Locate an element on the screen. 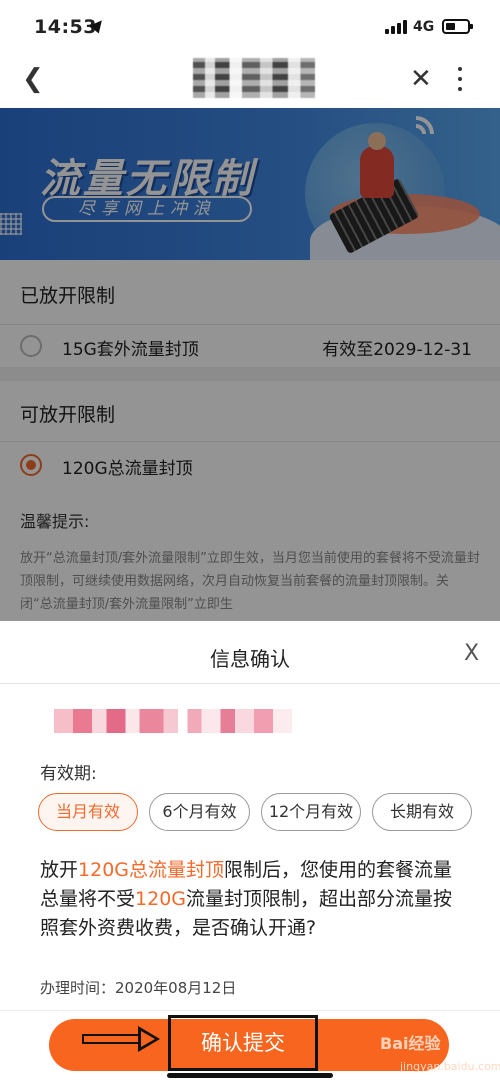 The height and width of the screenshot is (1083, 500). modal-close-button: X is located at coordinates (471, 653).